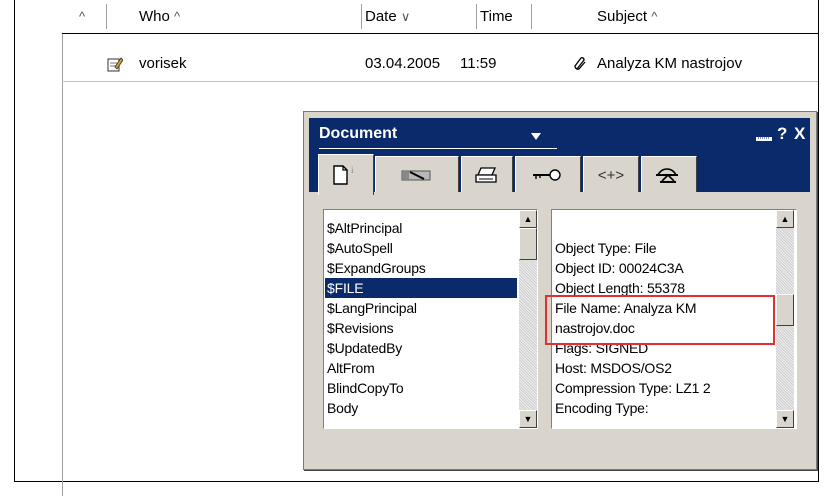 This screenshot has width=833, height=496. What do you see at coordinates (440, 81) in the screenshot?
I see `row-divider` at bounding box center [440, 81].